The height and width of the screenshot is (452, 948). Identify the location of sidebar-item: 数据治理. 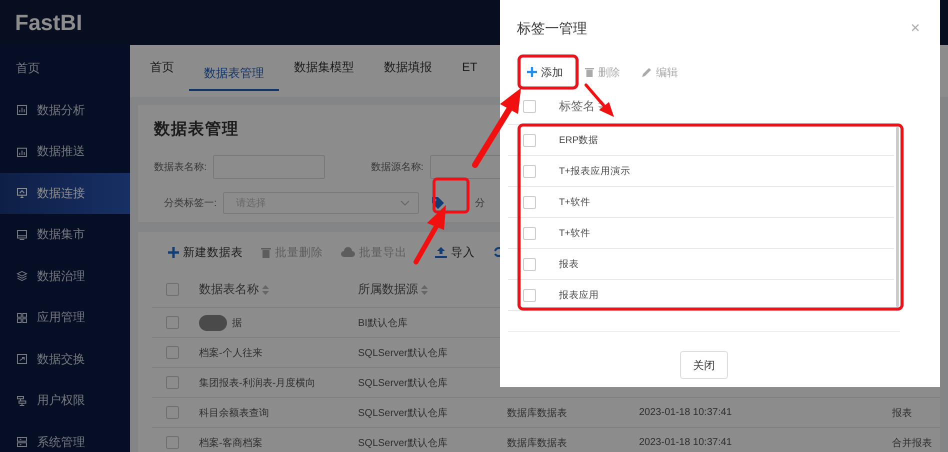
(65, 276).